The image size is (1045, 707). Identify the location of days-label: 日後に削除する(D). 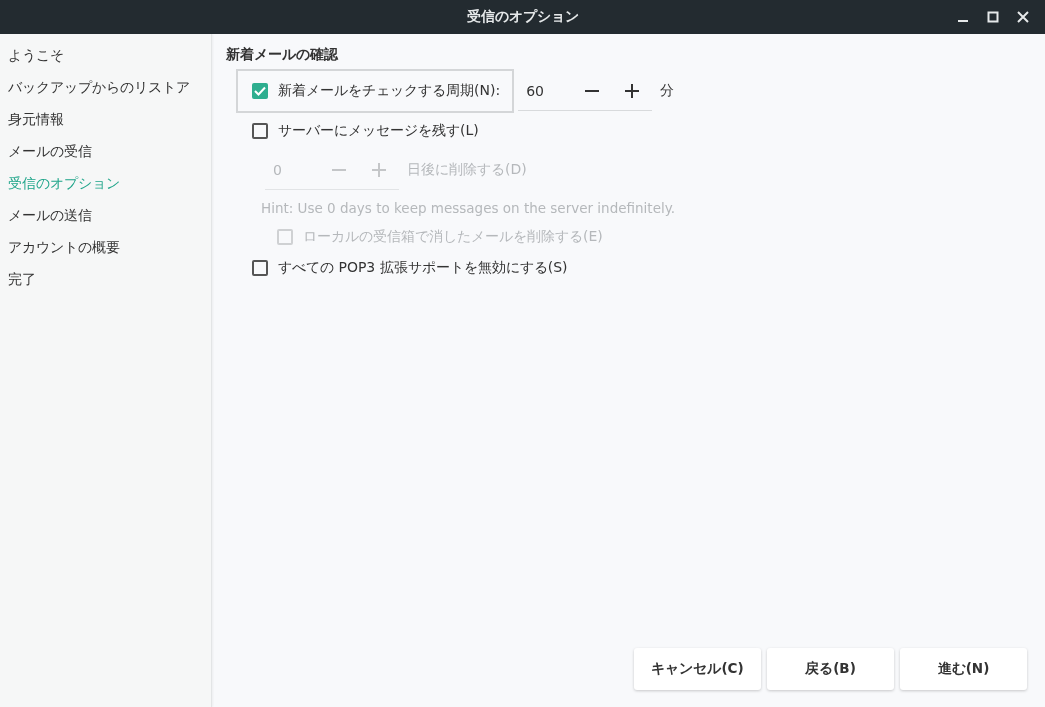
(467, 170).